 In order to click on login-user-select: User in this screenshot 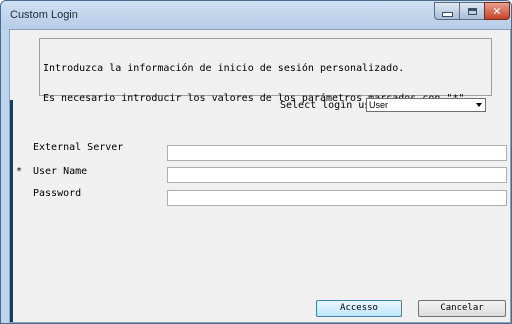, I will do `click(426, 105)`.